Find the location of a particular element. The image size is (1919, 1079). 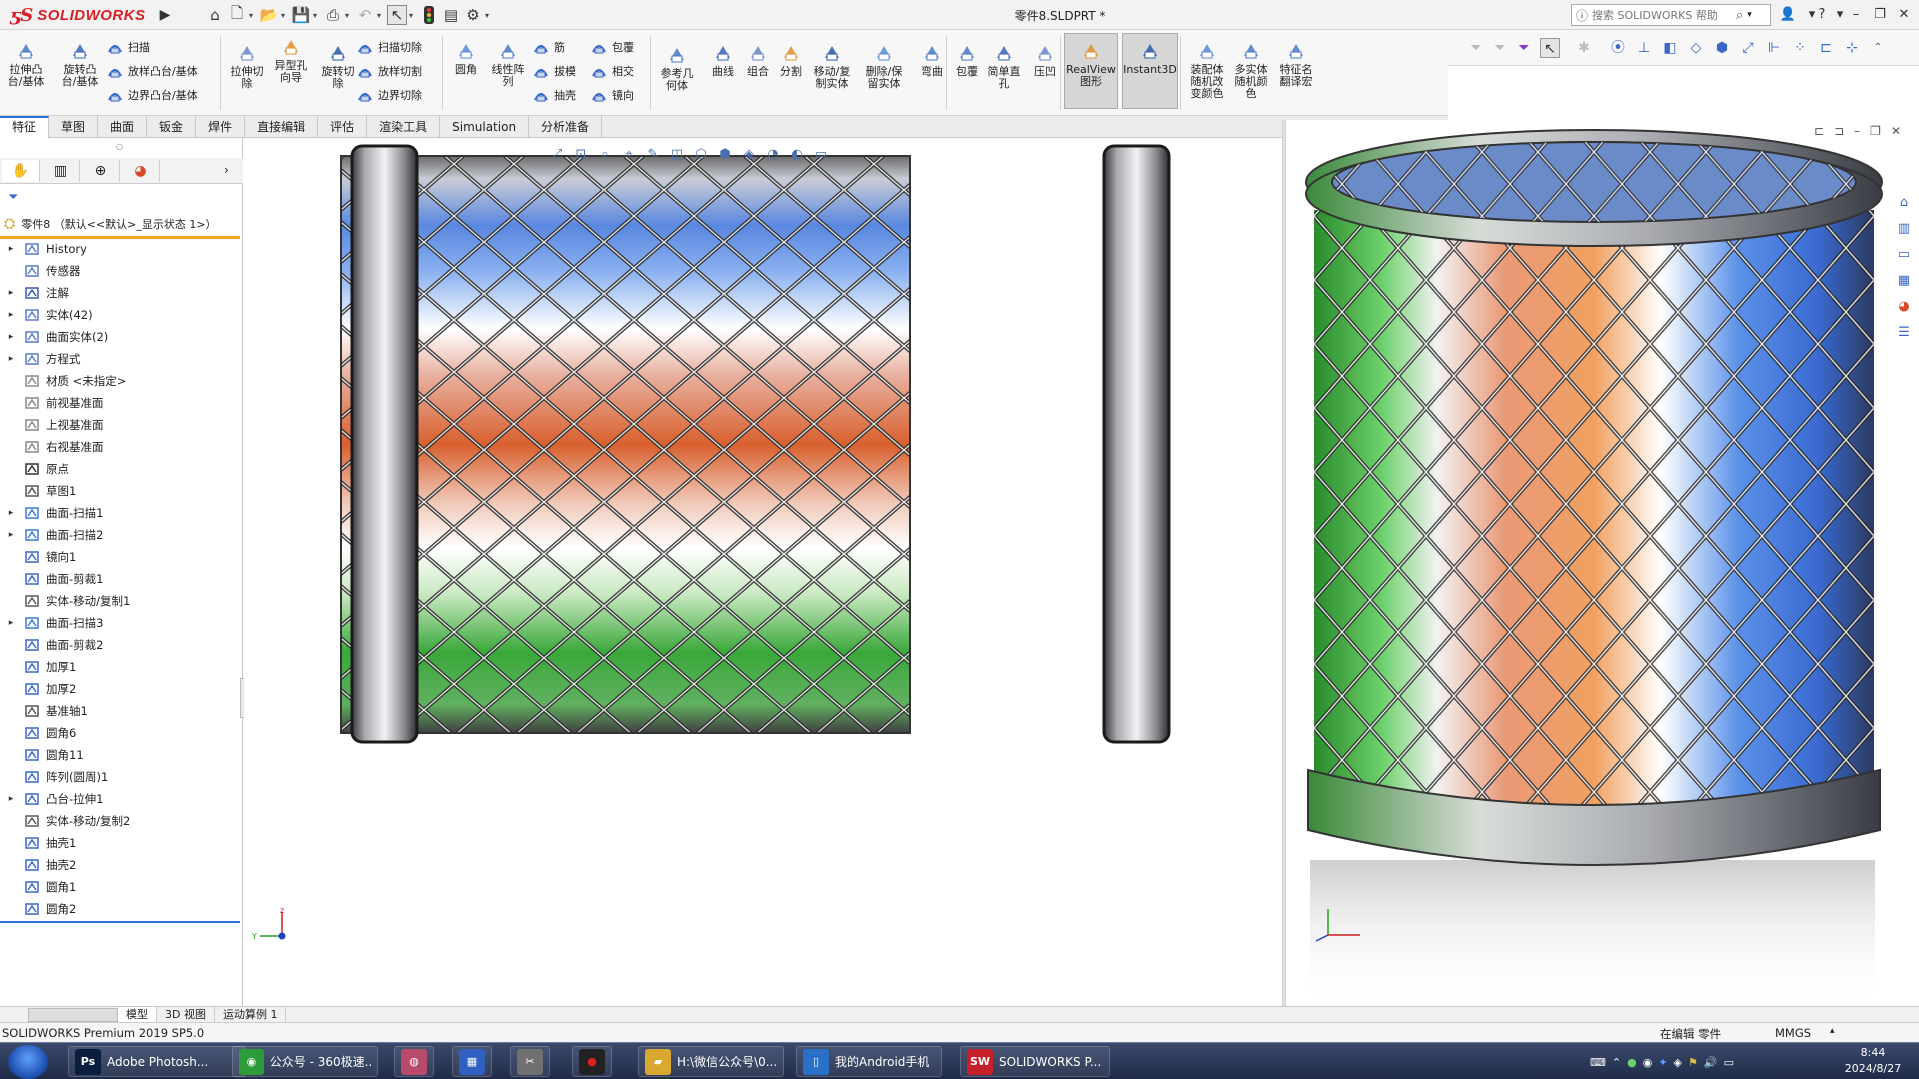

display-pane-icon: ▭ is located at coordinates (821, 155).